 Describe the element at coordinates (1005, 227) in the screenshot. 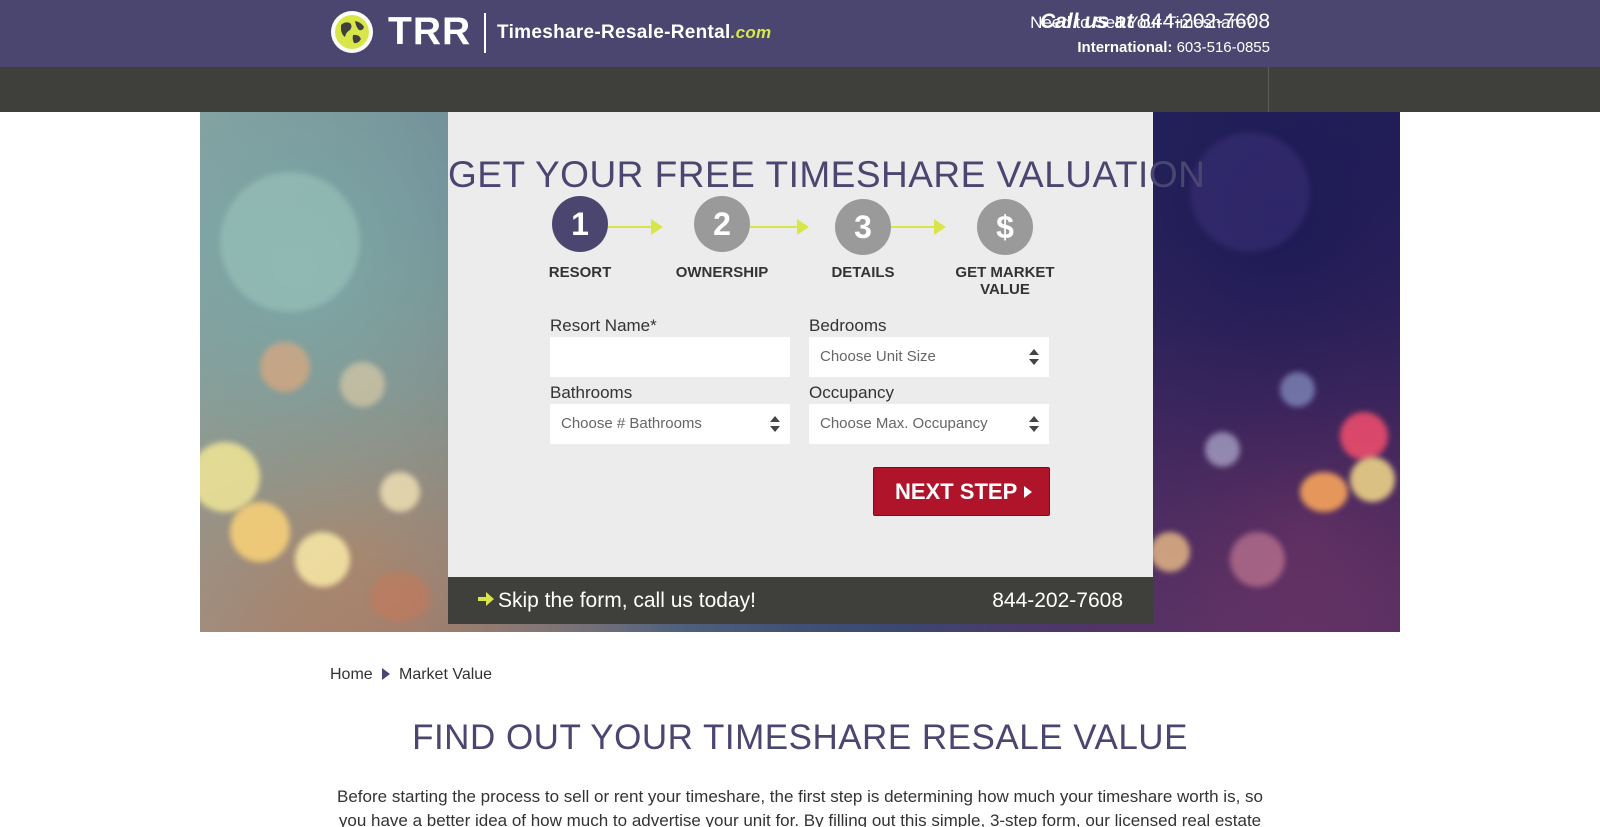

I see `step-4-circle: $` at that location.